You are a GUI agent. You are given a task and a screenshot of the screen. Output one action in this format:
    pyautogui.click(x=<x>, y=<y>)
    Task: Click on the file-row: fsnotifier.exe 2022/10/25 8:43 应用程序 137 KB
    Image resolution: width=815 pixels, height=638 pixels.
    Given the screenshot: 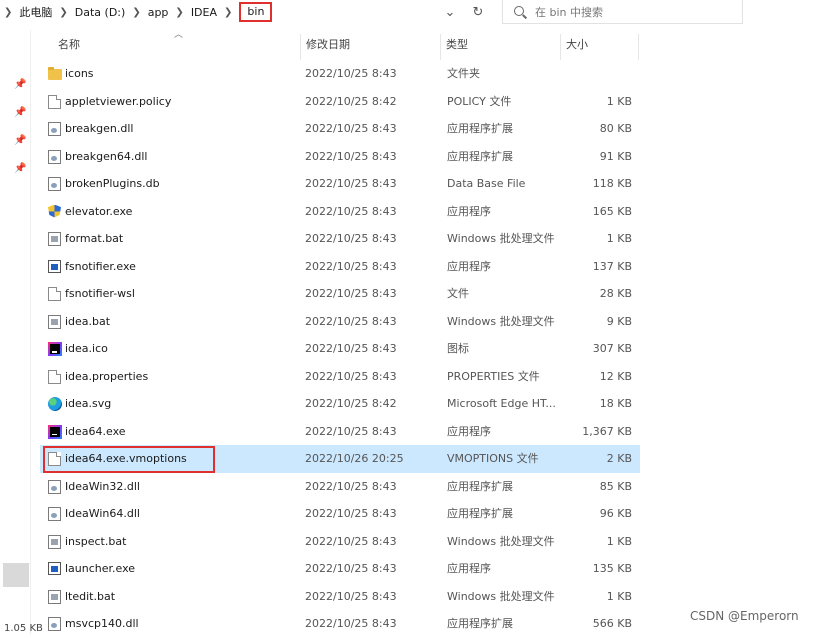 What is the action you would take?
    pyautogui.click(x=340, y=267)
    